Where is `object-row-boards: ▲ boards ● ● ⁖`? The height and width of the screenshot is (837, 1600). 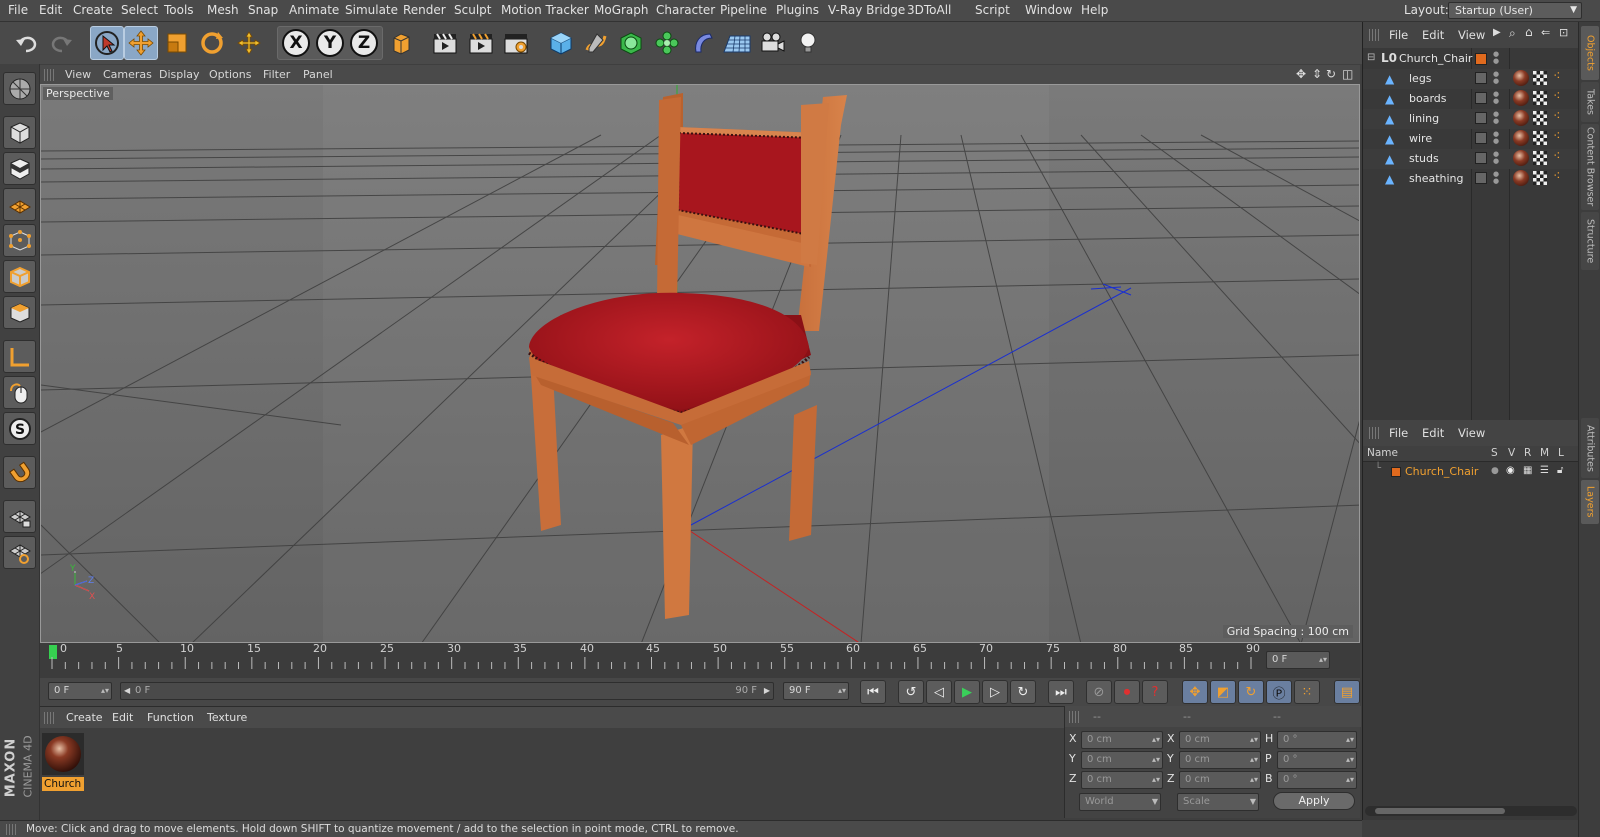 object-row-boards: ▲ boards ● ● ⁖ is located at coordinates (1471, 99).